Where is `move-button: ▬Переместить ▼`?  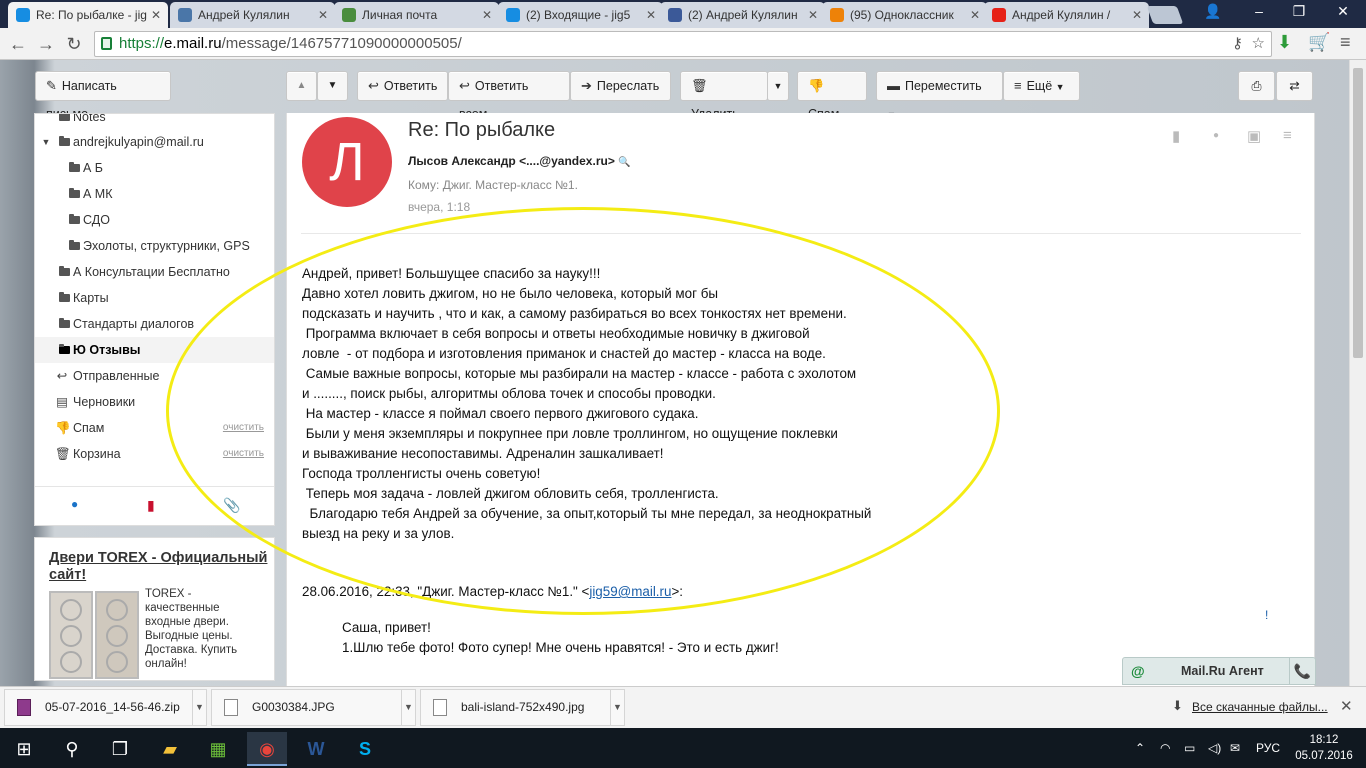
move-button: ▬Переместить ▼ is located at coordinates (939, 95).